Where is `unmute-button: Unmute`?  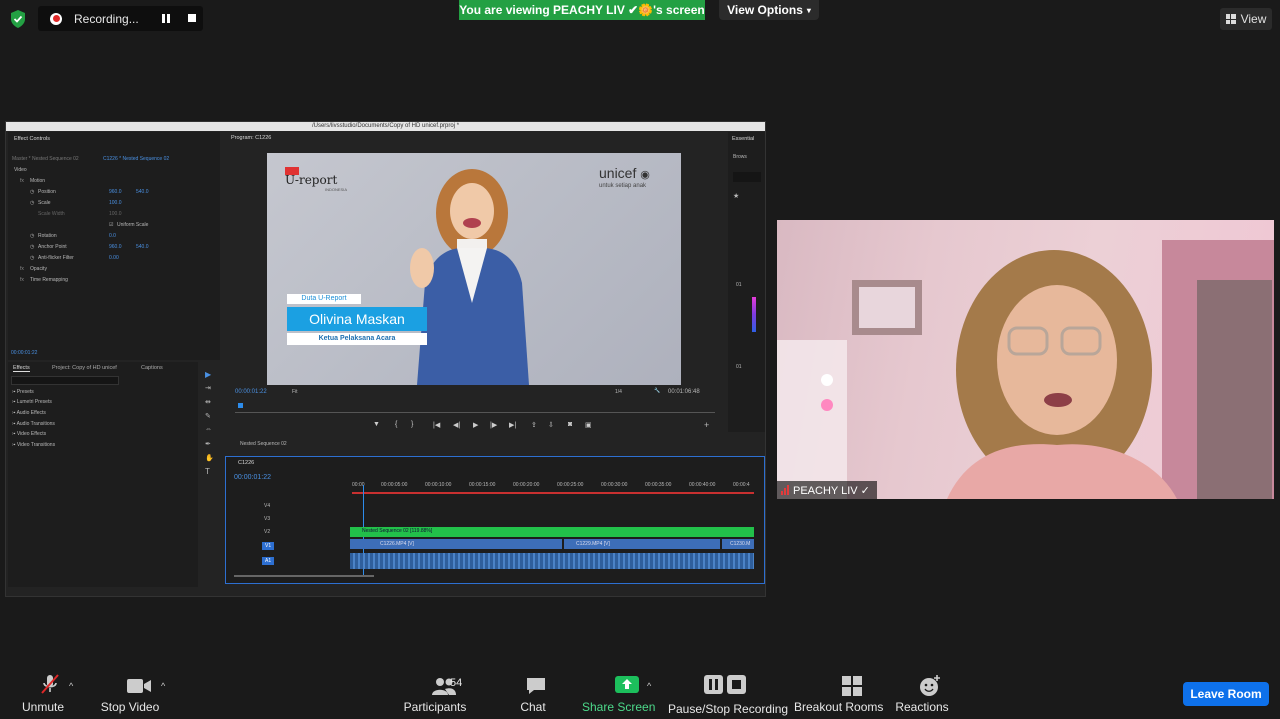 unmute-button: Unmute is located at coordinates (43, 693).